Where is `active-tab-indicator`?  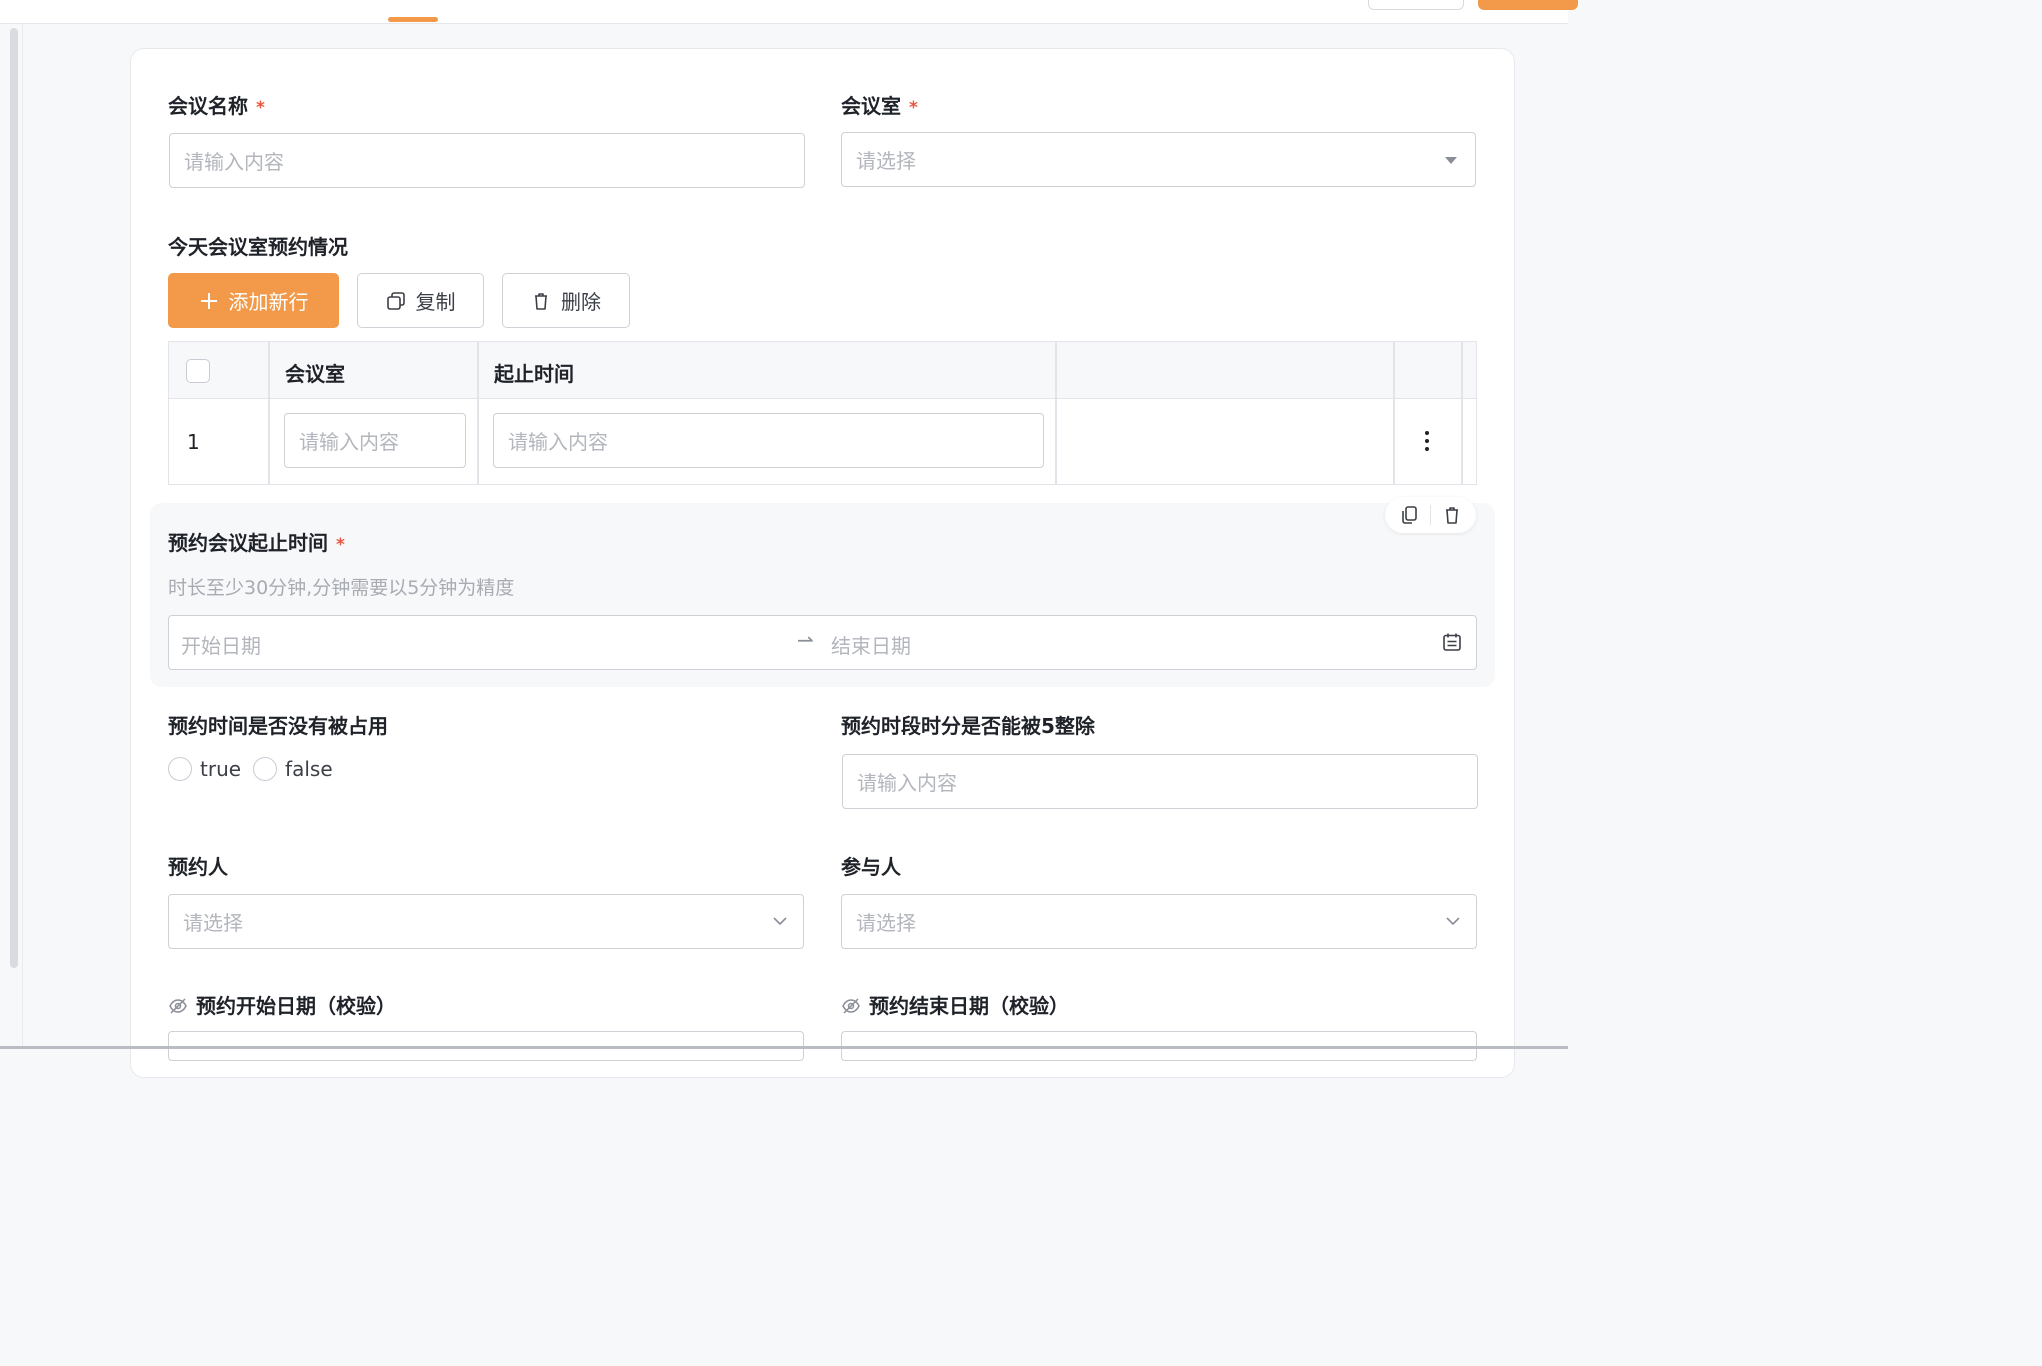
active-tab-indicator is located at coordinates (413, 19).